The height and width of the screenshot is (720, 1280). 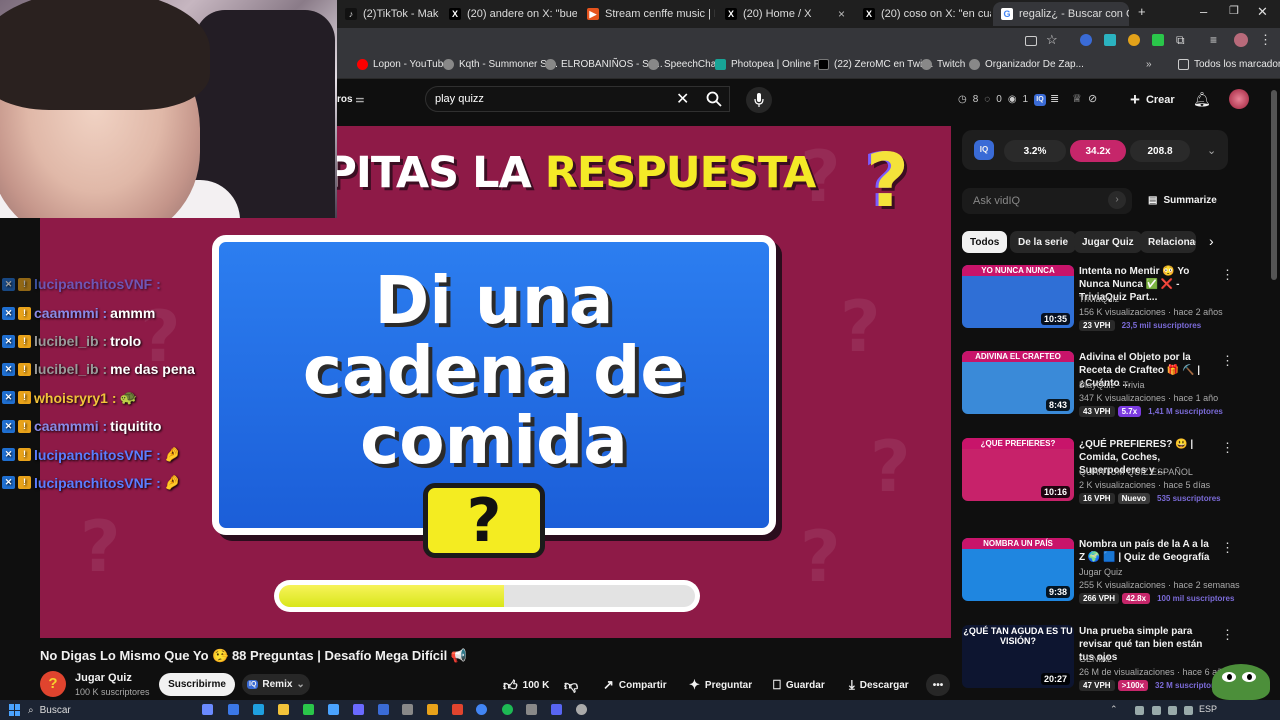 I want to click on tab-0: ♪ (2)TikTok - Make Your ×, so click(x=388, y=14).